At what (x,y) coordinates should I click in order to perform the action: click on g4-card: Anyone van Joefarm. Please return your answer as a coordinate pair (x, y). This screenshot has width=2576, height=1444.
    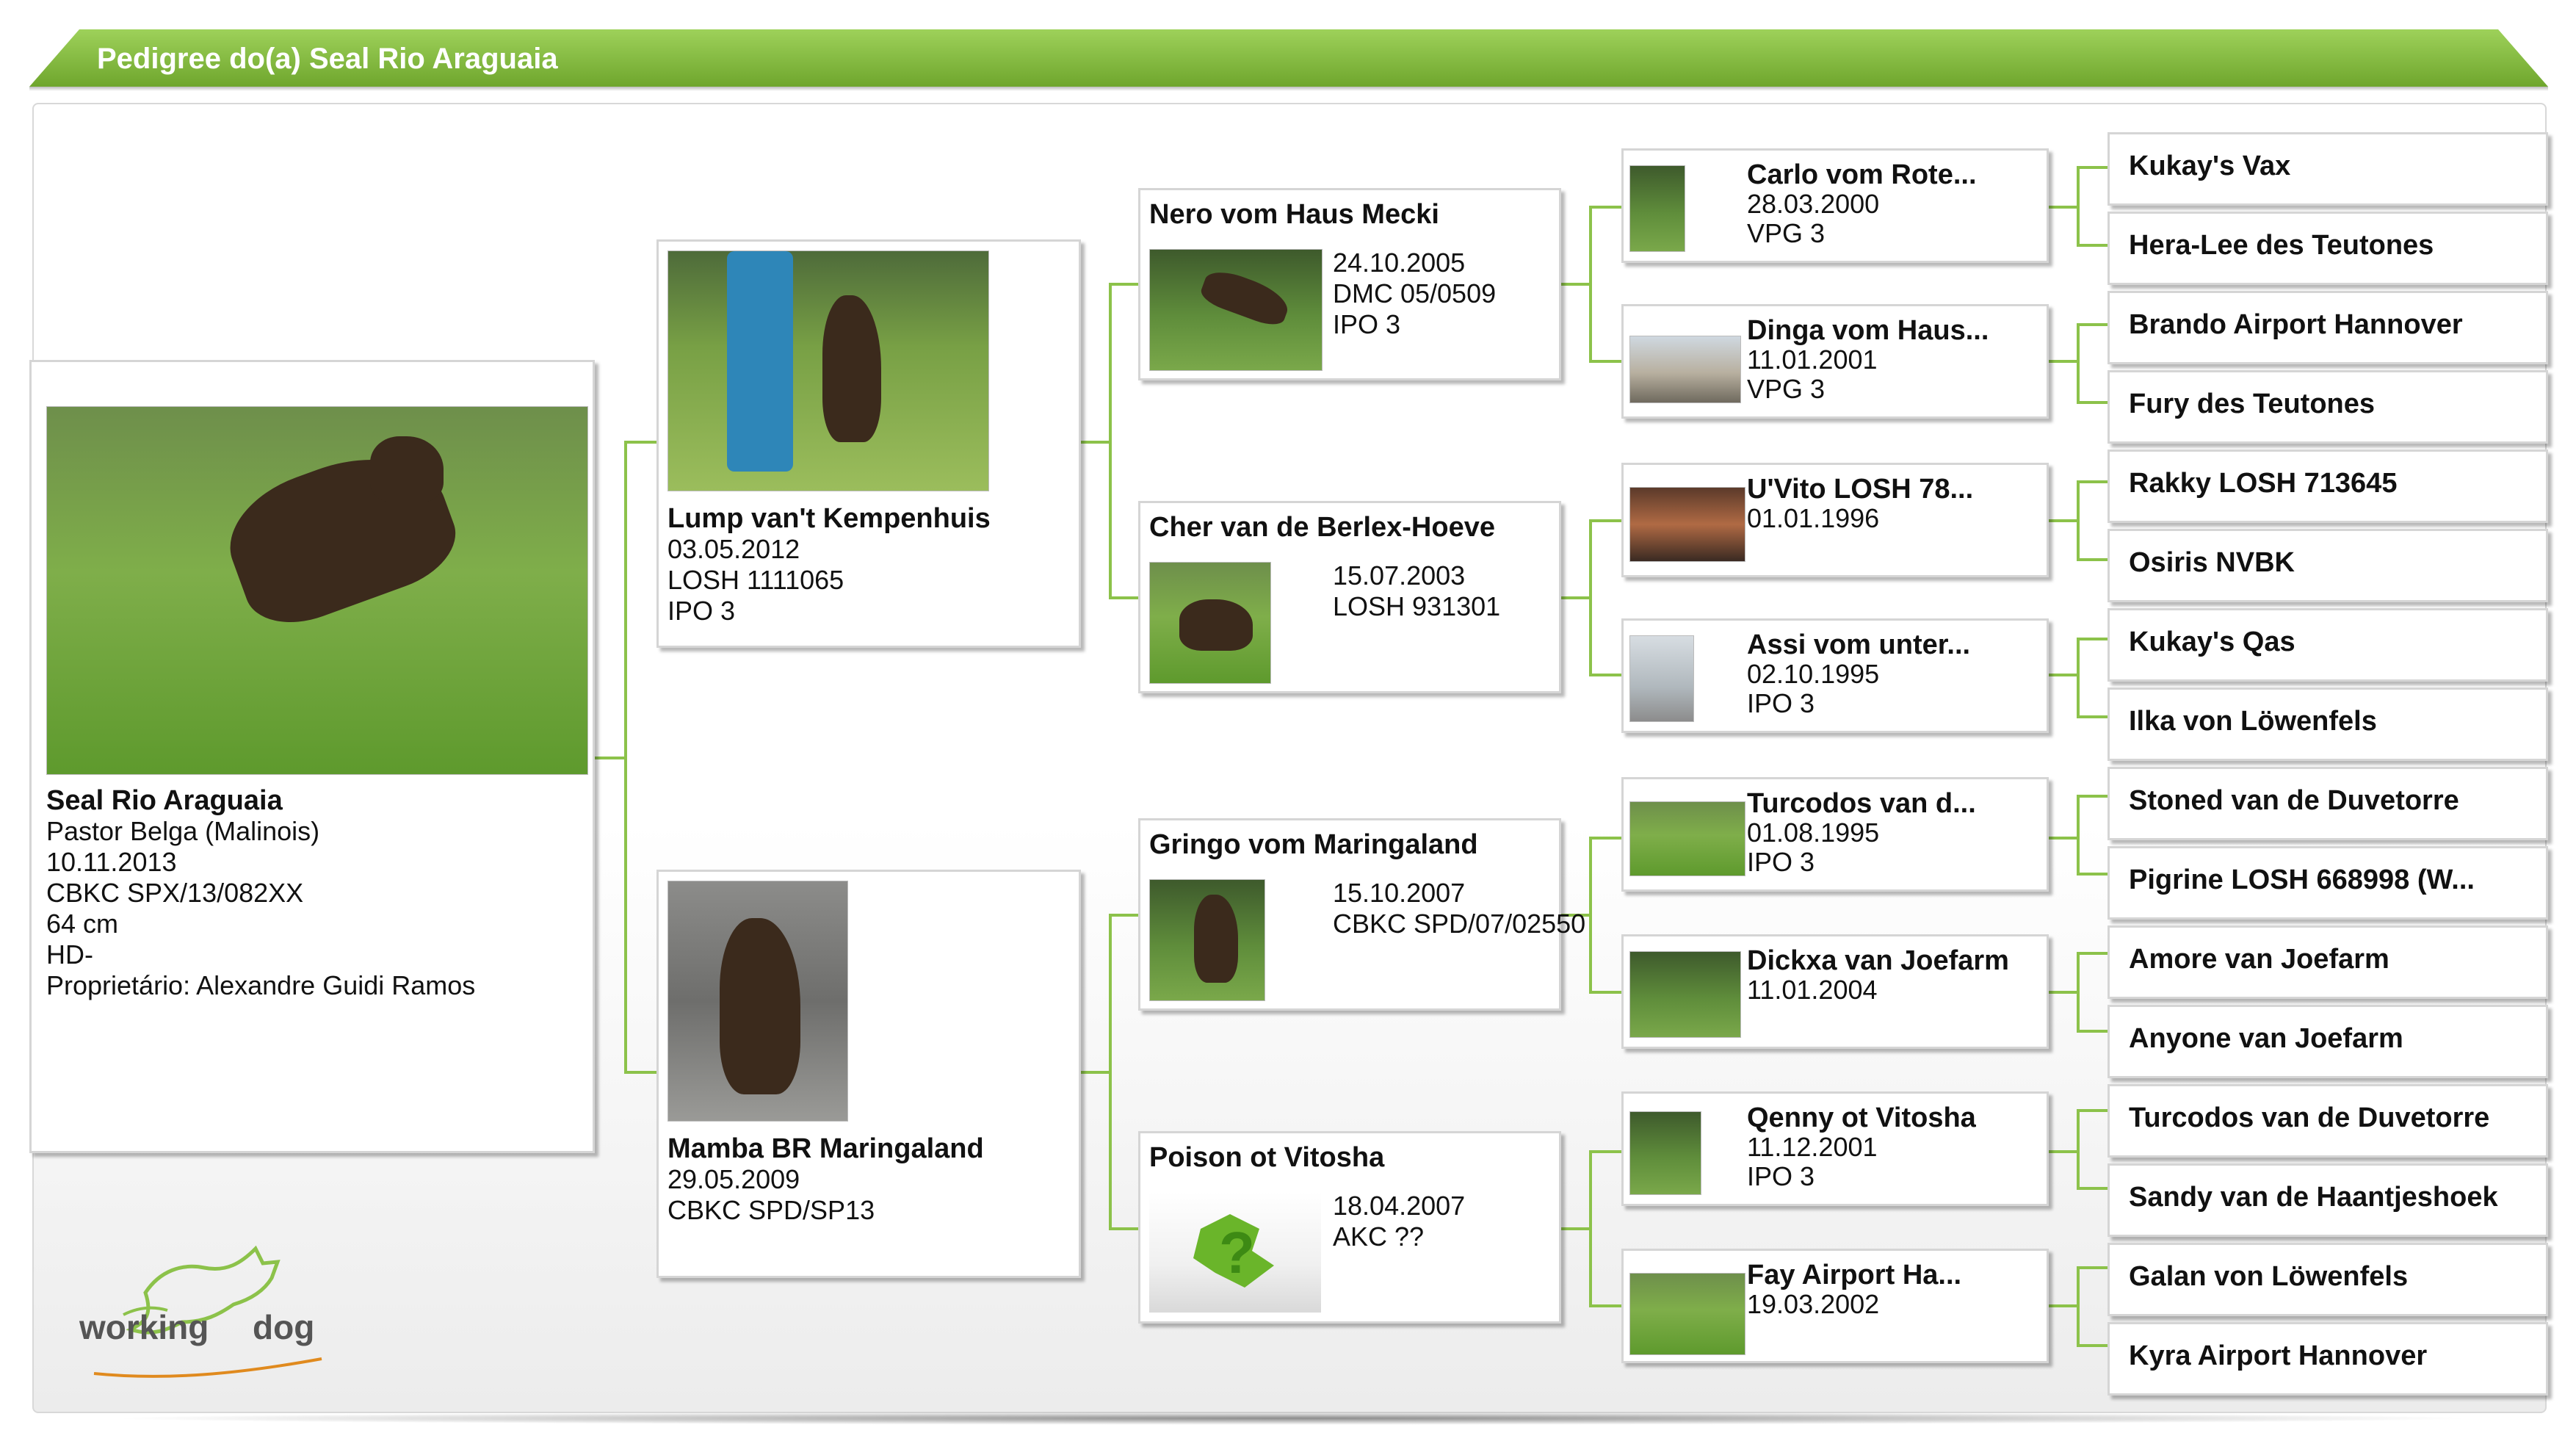
    Looking at the image, I should click on (2328, 1041).